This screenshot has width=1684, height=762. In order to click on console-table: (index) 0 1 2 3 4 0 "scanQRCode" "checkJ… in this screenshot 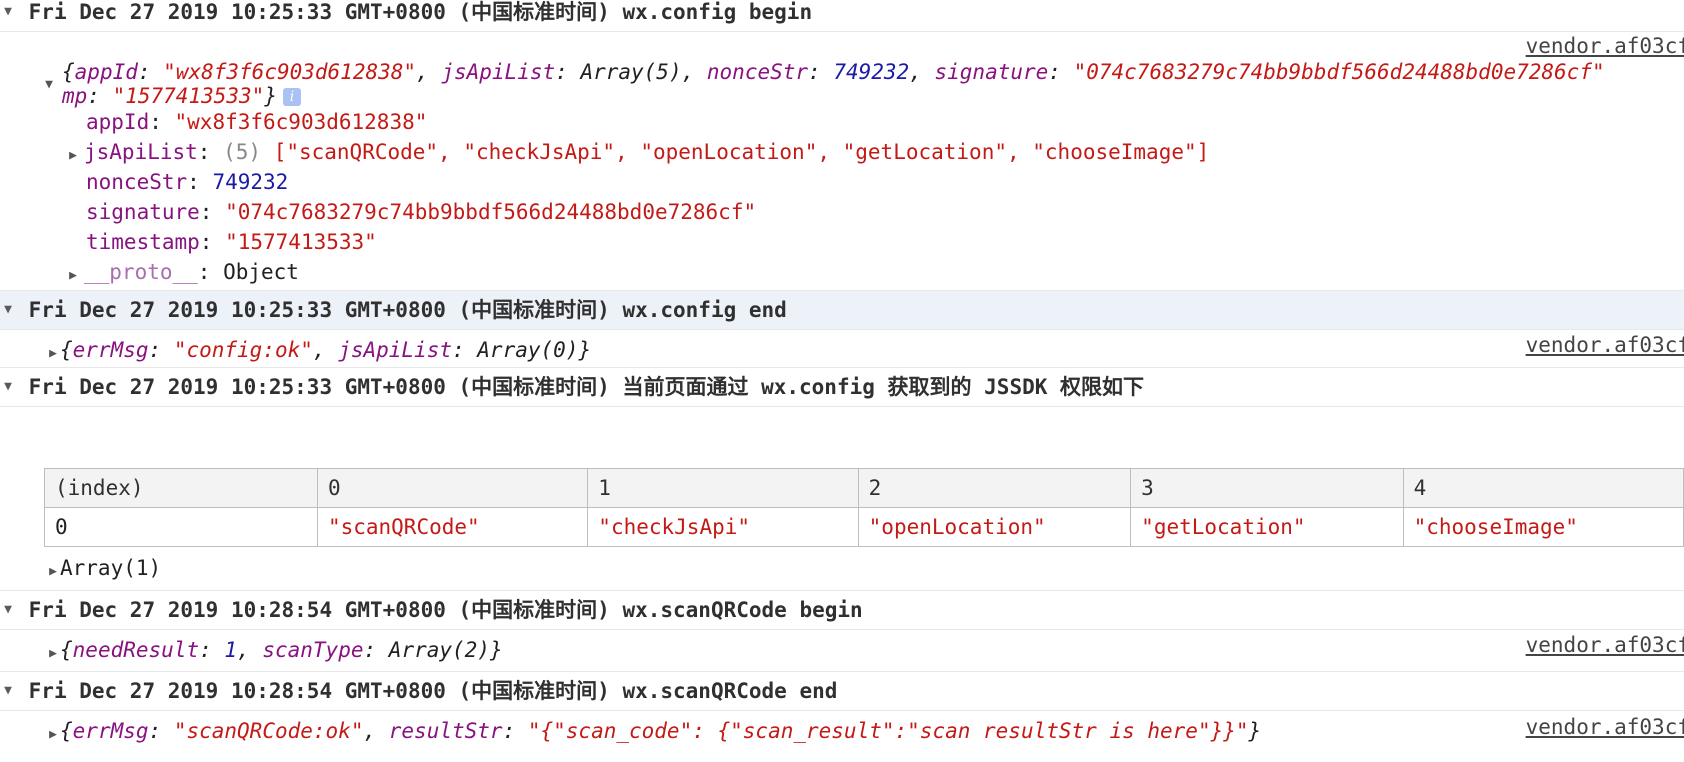, I will do `click(864, 507)`.